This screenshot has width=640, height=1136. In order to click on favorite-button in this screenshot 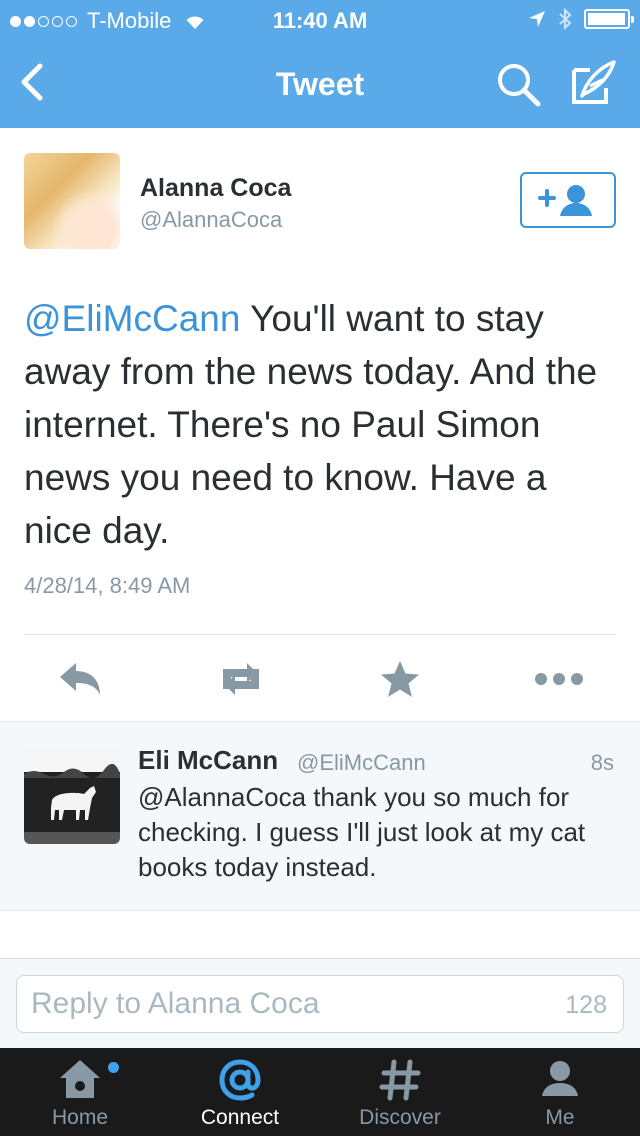, I will do `click(400, 679)`.